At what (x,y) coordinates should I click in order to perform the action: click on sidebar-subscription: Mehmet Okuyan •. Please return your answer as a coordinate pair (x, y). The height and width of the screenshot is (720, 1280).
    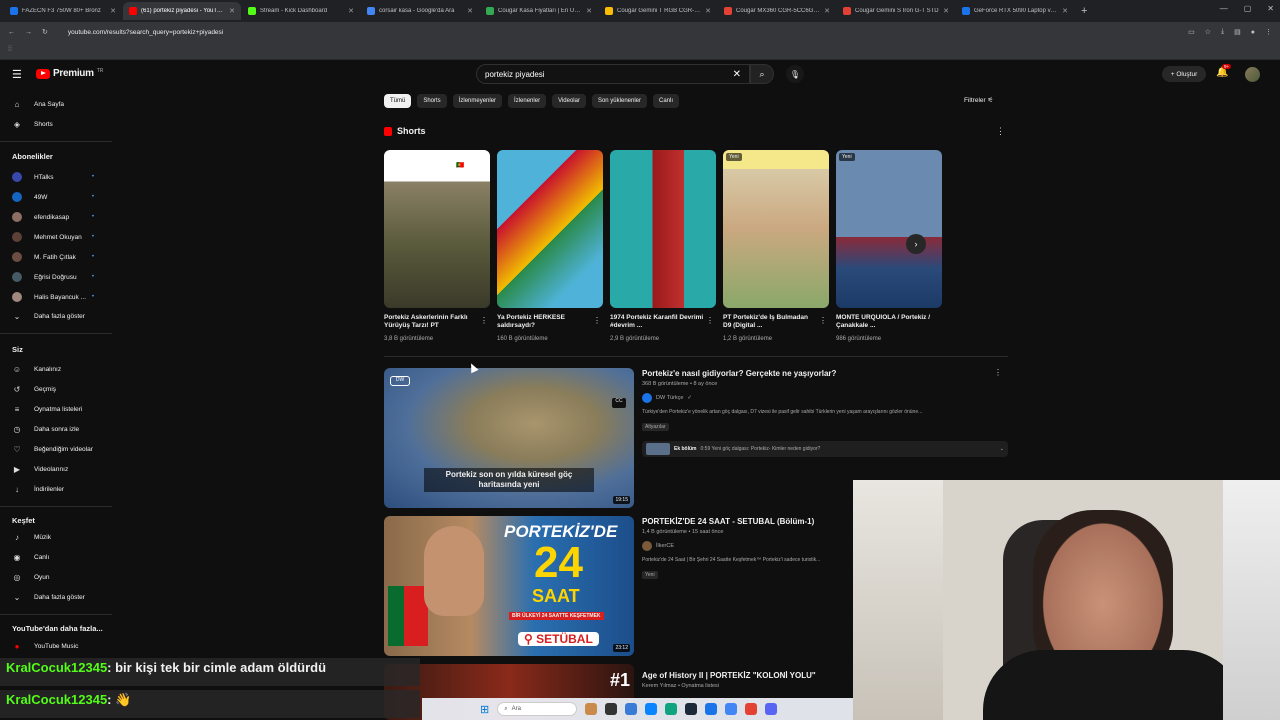
    Looking at the image, I should click on (59, 237).